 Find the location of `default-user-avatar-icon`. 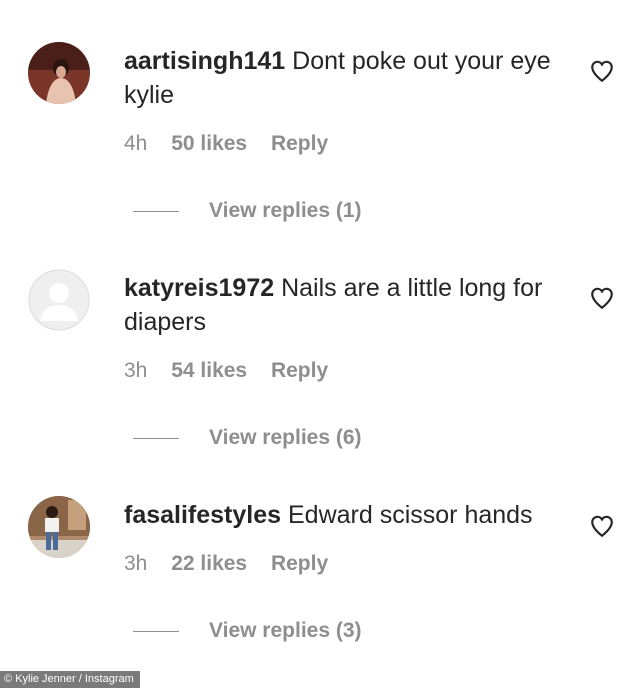

default-user-avatar-icon is located at coordinates (59, 300).